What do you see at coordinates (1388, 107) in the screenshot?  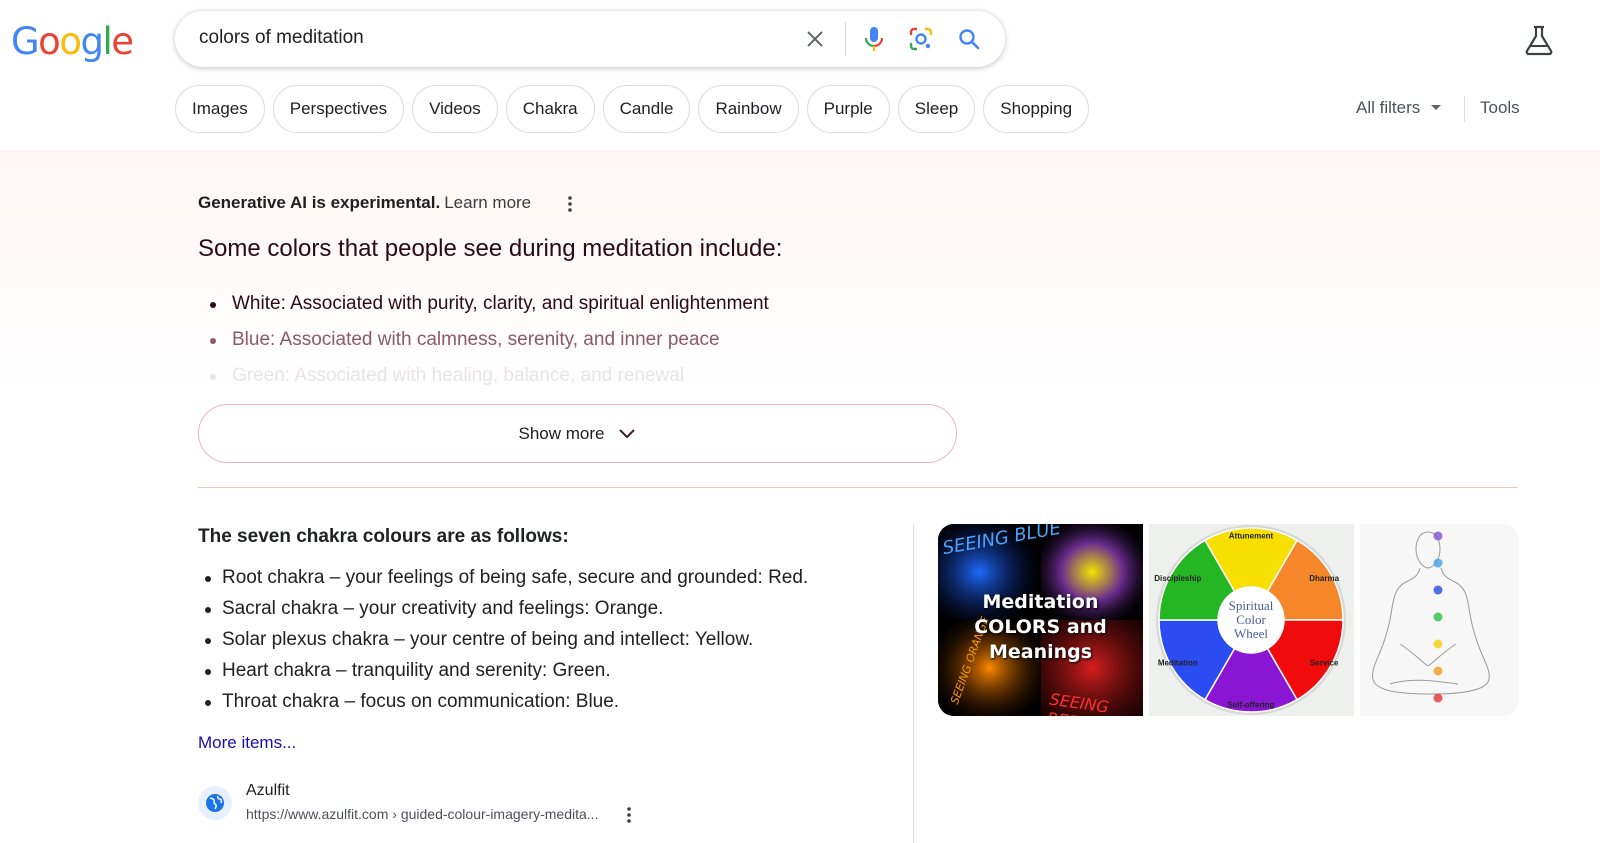 I see `all-filters-label: All filters` at bounding box center [1388, 107].